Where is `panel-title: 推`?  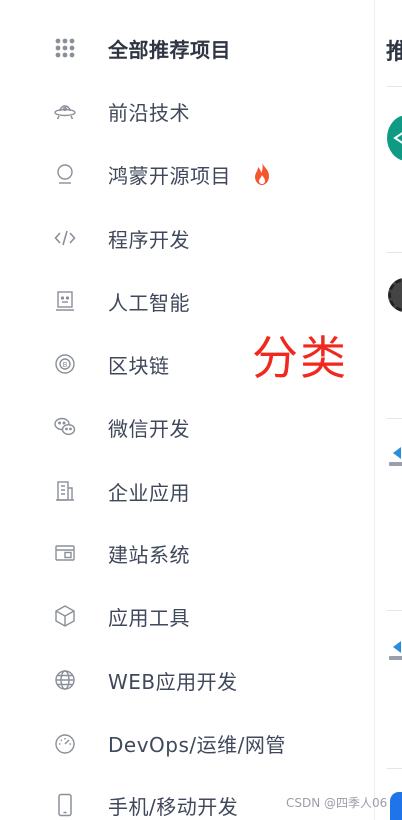
panel-title: 推 is located at coordinates (394, 52).